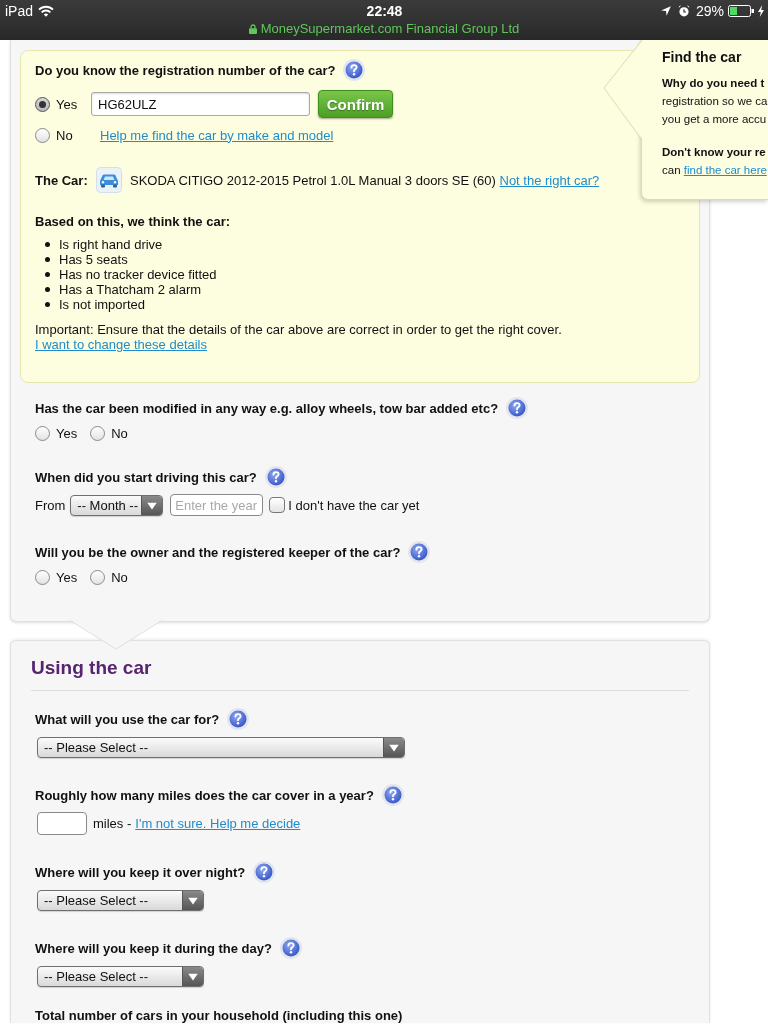 The image size is (768, 1024). What do you see at coordinates (109, 180) in the screenshot?
I see `car-icon` at bounding box center [109, 180].